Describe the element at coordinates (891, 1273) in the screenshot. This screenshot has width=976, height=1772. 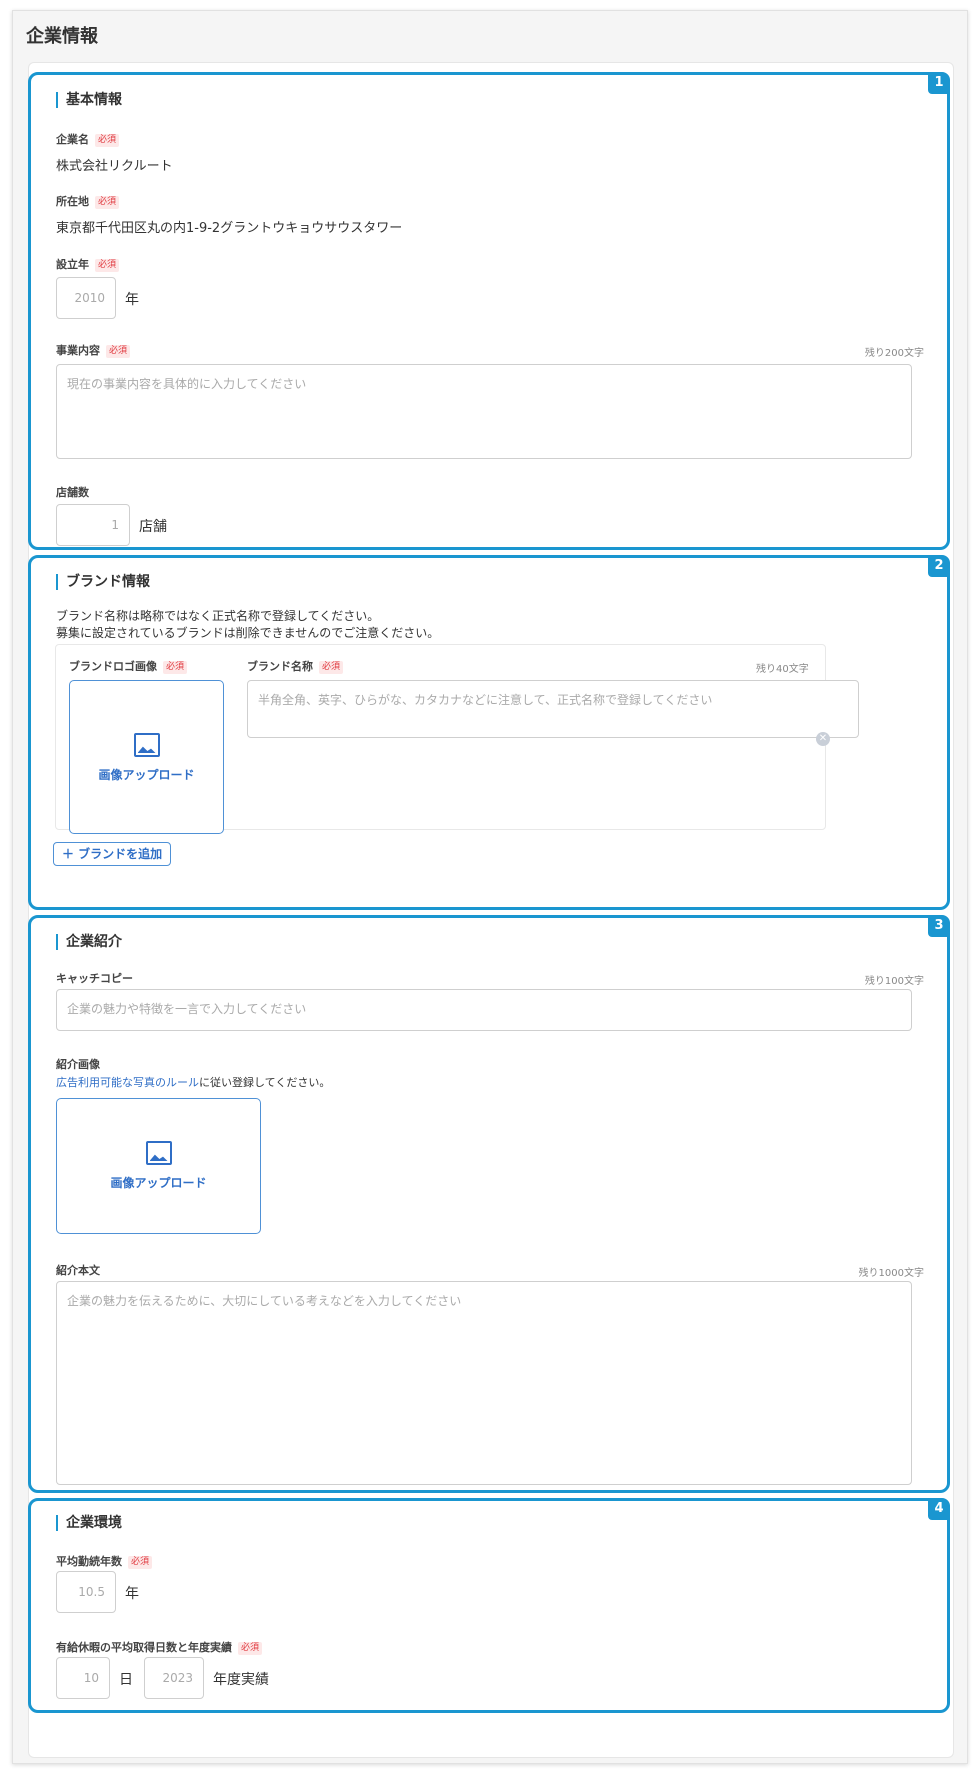
I see `intro-body-counter: 残り1000文字` at that location.